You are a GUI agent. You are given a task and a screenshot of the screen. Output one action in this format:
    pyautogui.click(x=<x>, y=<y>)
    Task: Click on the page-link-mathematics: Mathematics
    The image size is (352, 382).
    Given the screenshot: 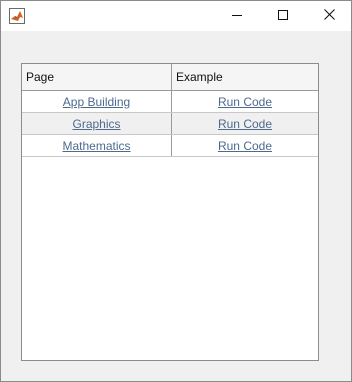 What is the action you would take?
    pyautogui.click(x=96, y=146)
    